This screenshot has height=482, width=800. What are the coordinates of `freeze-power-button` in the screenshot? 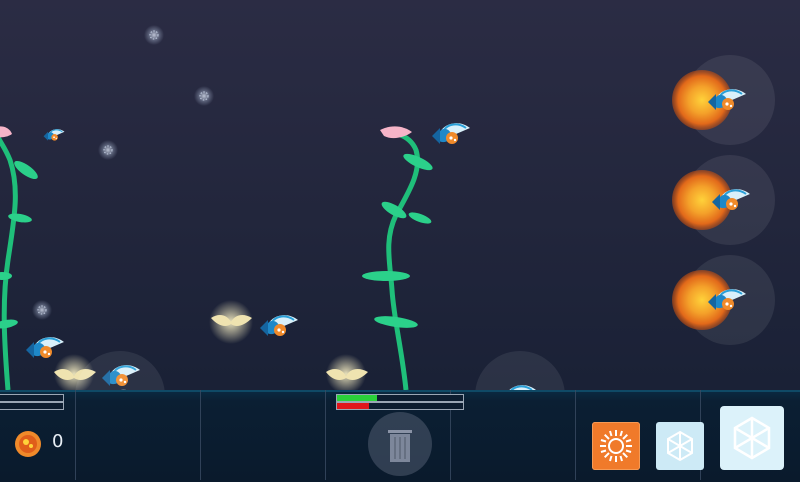 It's located at (680, 446).